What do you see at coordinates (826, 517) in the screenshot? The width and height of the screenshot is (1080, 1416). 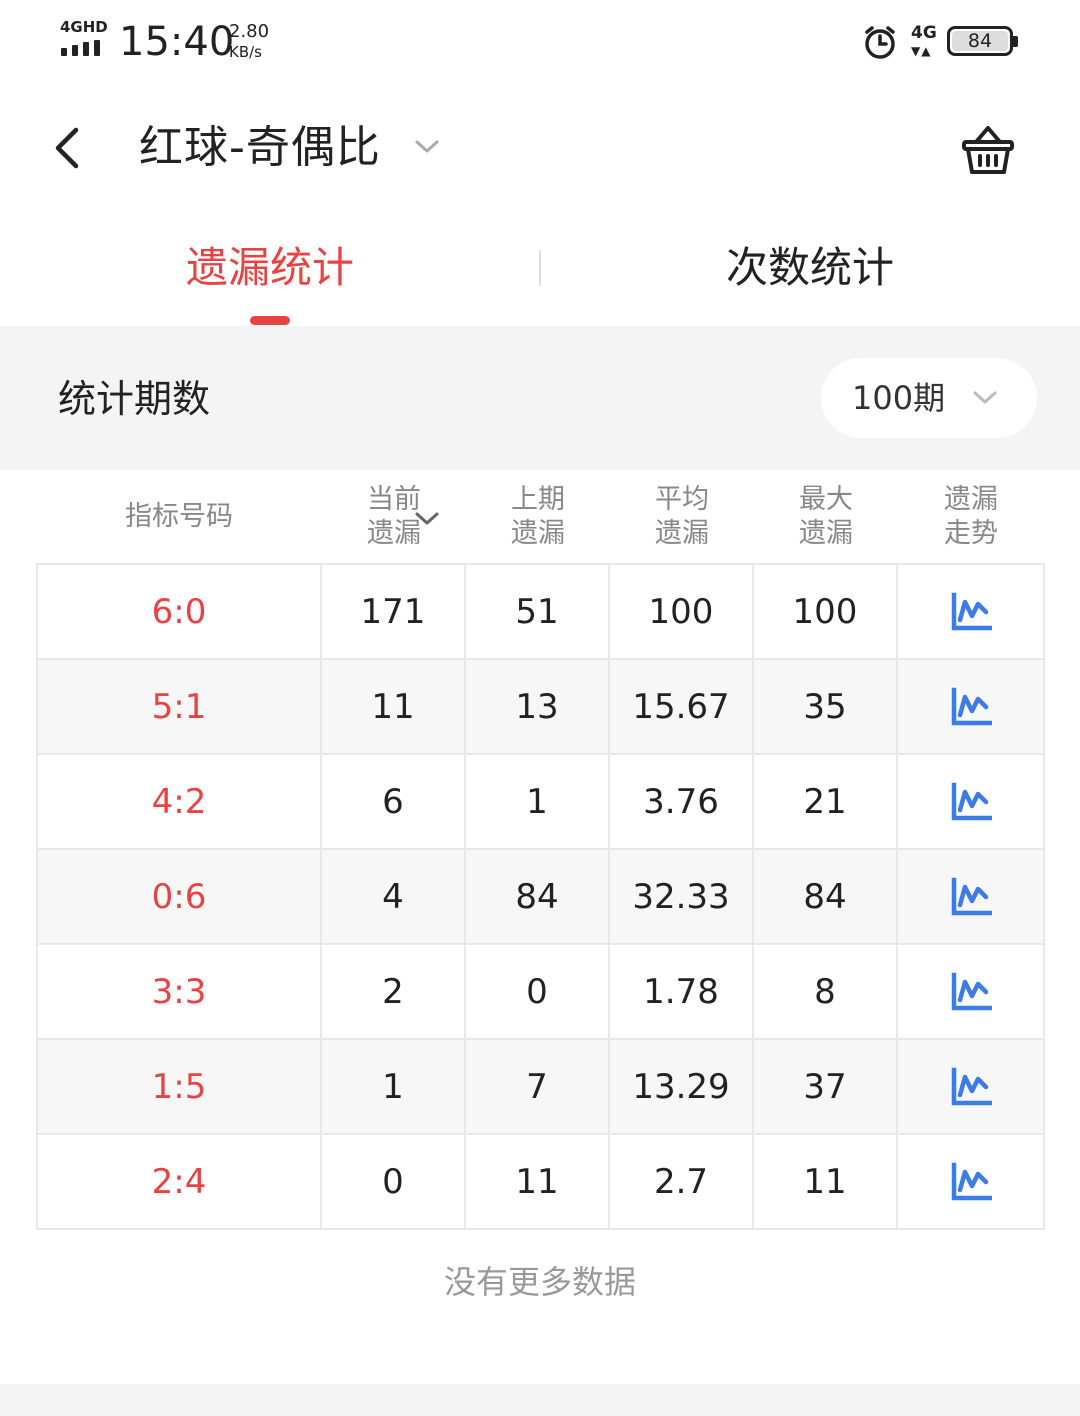 I see `col-header-max: 最大遗漏` at bounding box center [826, 517].